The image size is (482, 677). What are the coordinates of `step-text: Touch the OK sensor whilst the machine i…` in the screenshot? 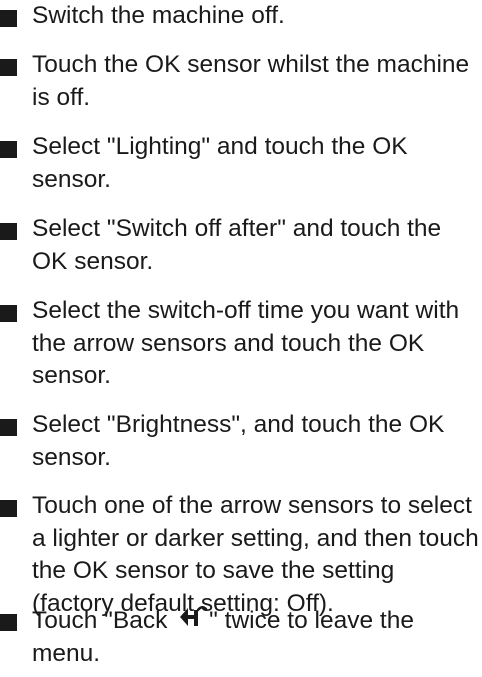 It's located at (251, 81).